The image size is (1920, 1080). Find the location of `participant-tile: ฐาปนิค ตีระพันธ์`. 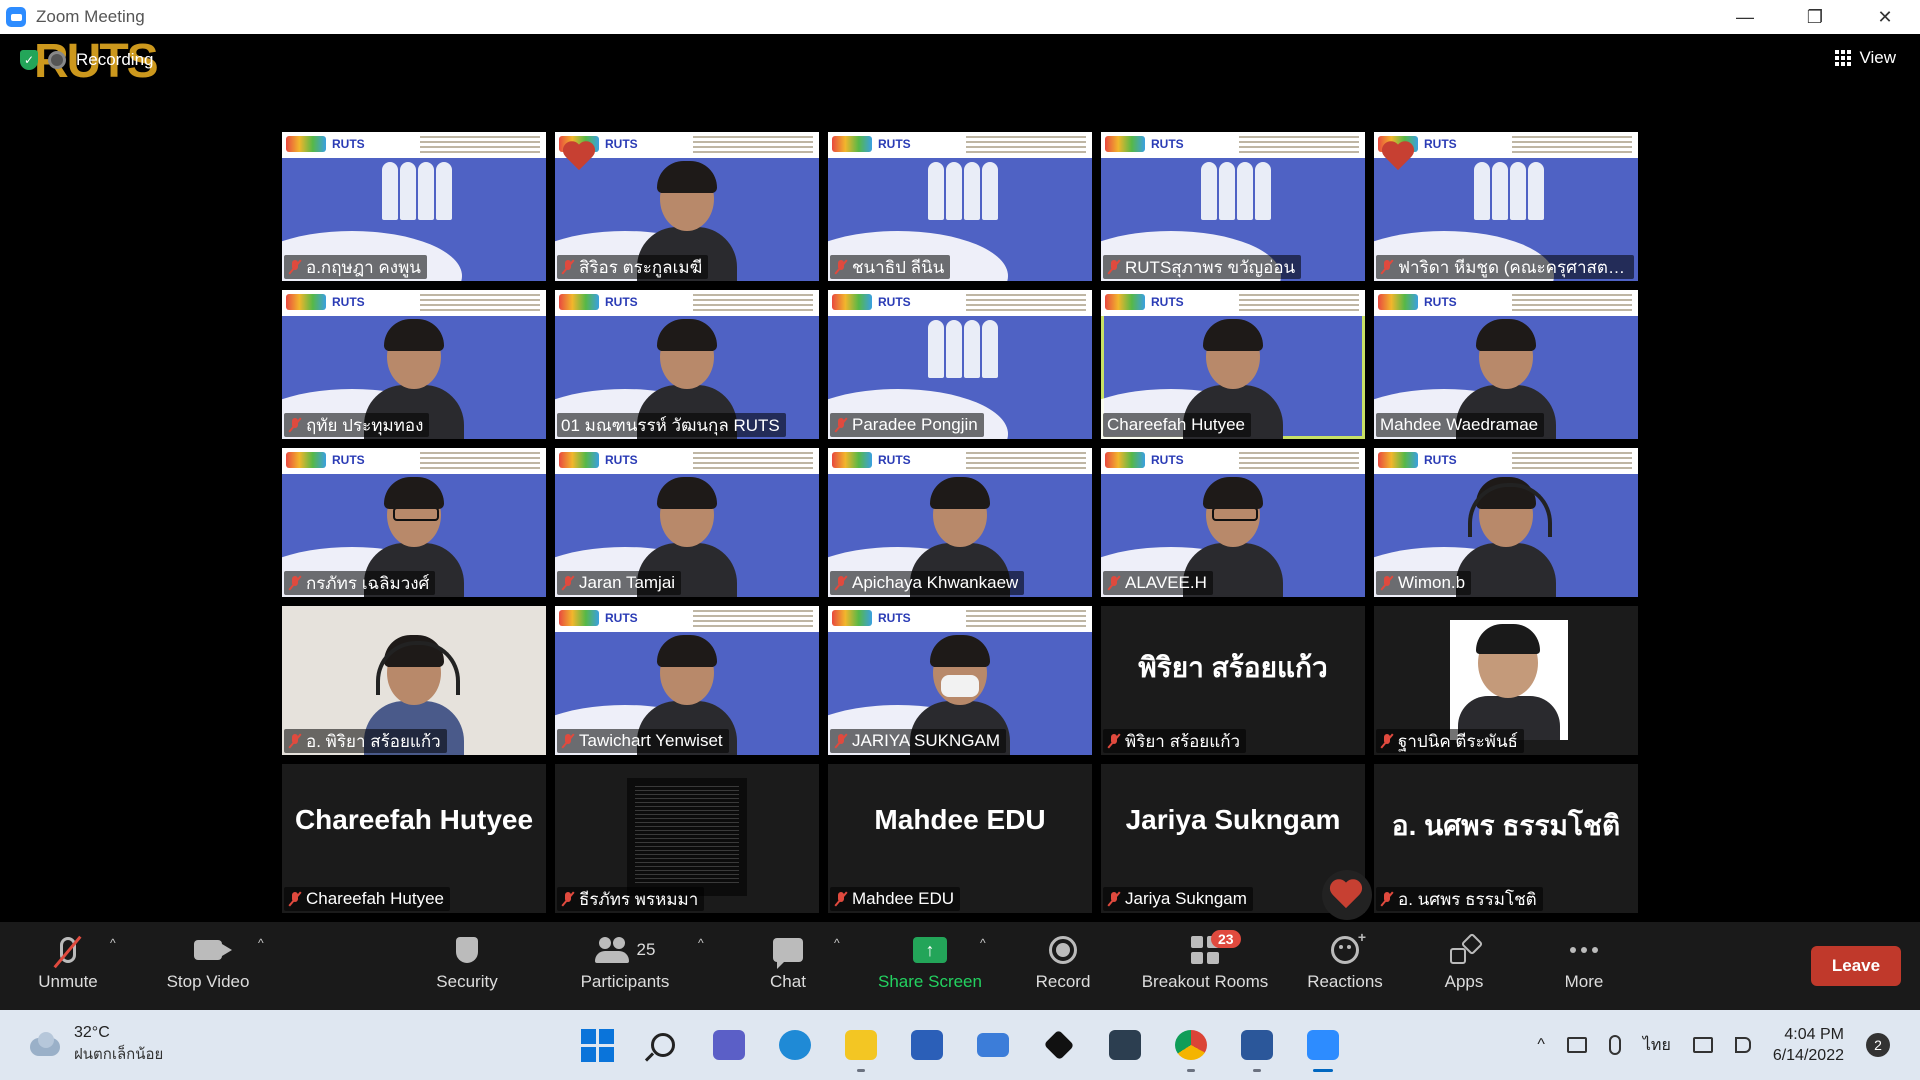

participant-tile: ฐาปนิค ตีระพันธ์ is located at coordinates (1506, 680).